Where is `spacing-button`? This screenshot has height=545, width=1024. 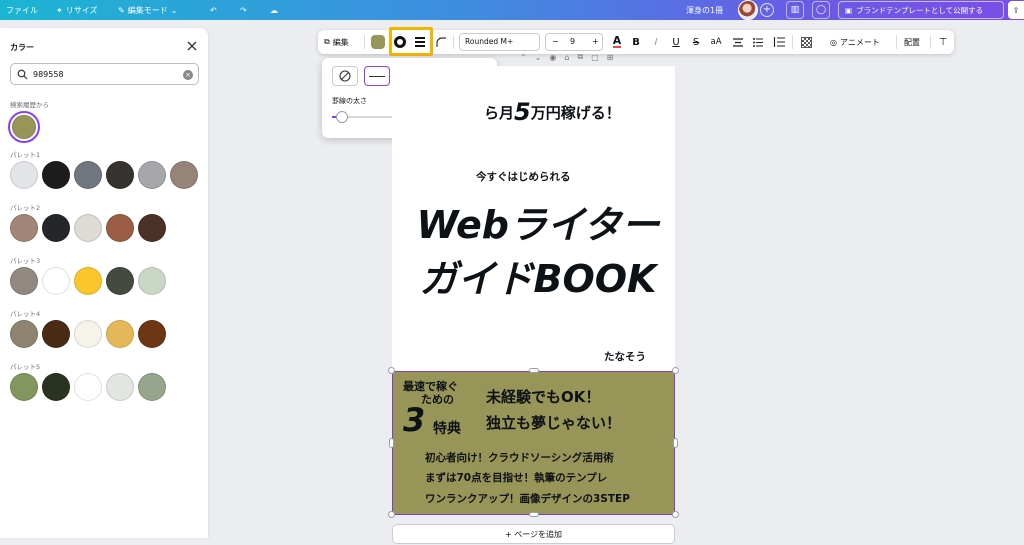
spacing-button is located at coordinates (779, 42).